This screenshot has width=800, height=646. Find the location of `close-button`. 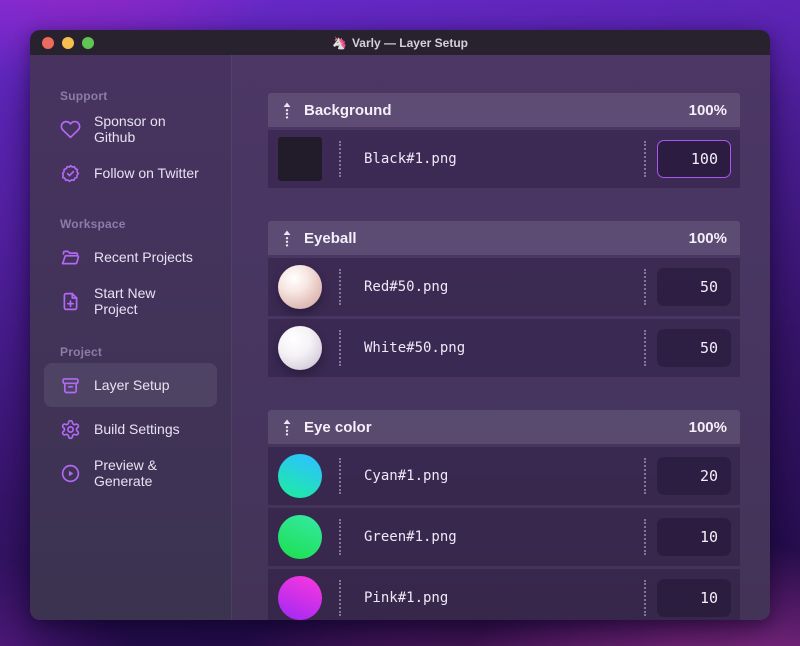

close-button is located at coordinates (48, 42).